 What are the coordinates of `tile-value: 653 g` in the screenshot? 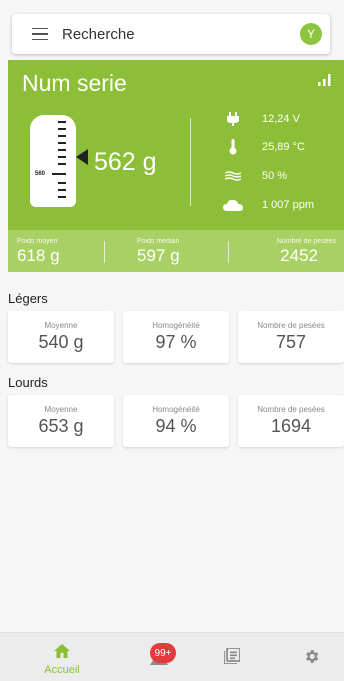 It's located at (61, 426).